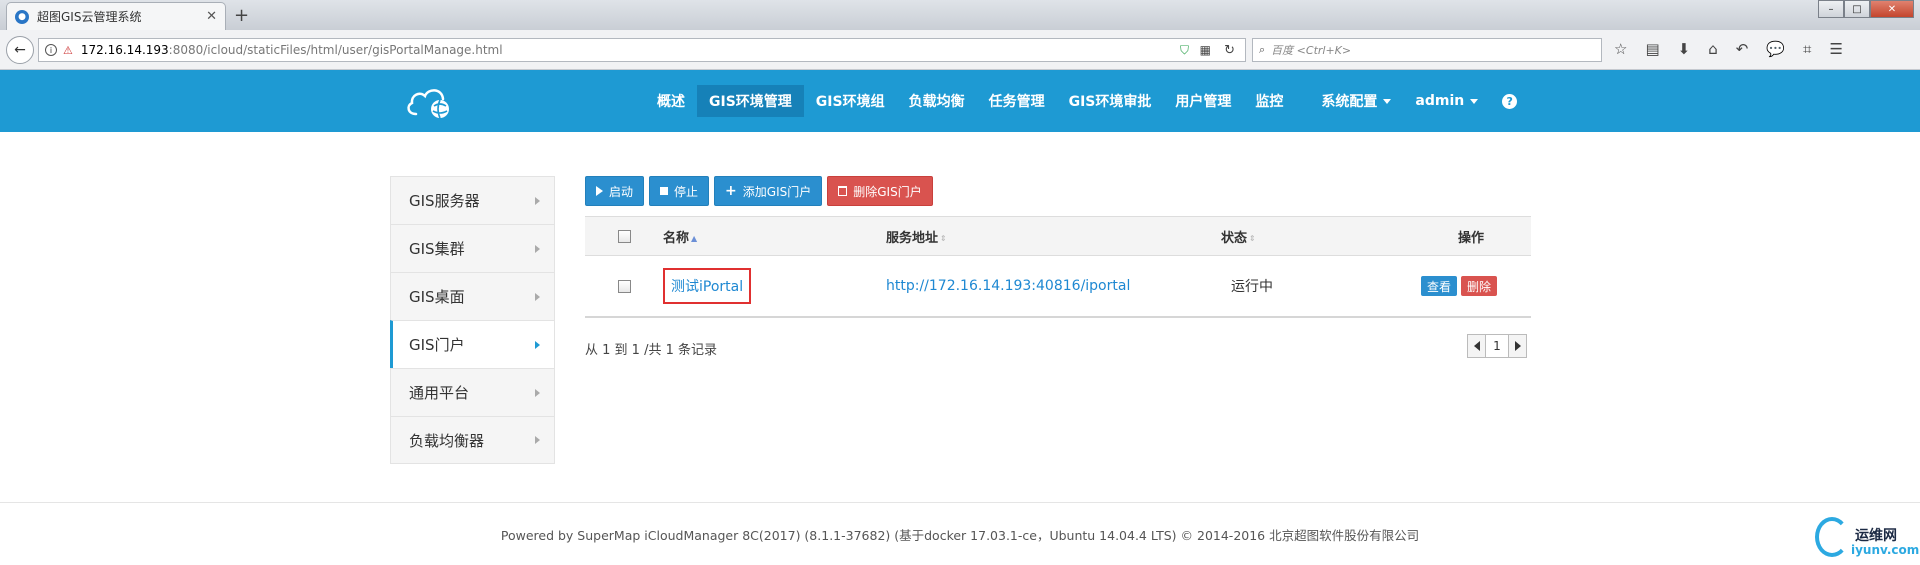  Describe the element at coordinates (1205, 50) in the screenshot. I see `qr-code-icon: ▦` at that location.